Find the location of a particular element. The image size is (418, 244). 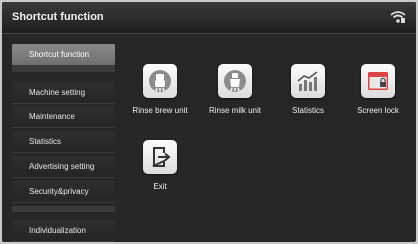

statistics-chart-icon is located at coordinates (308, 81).